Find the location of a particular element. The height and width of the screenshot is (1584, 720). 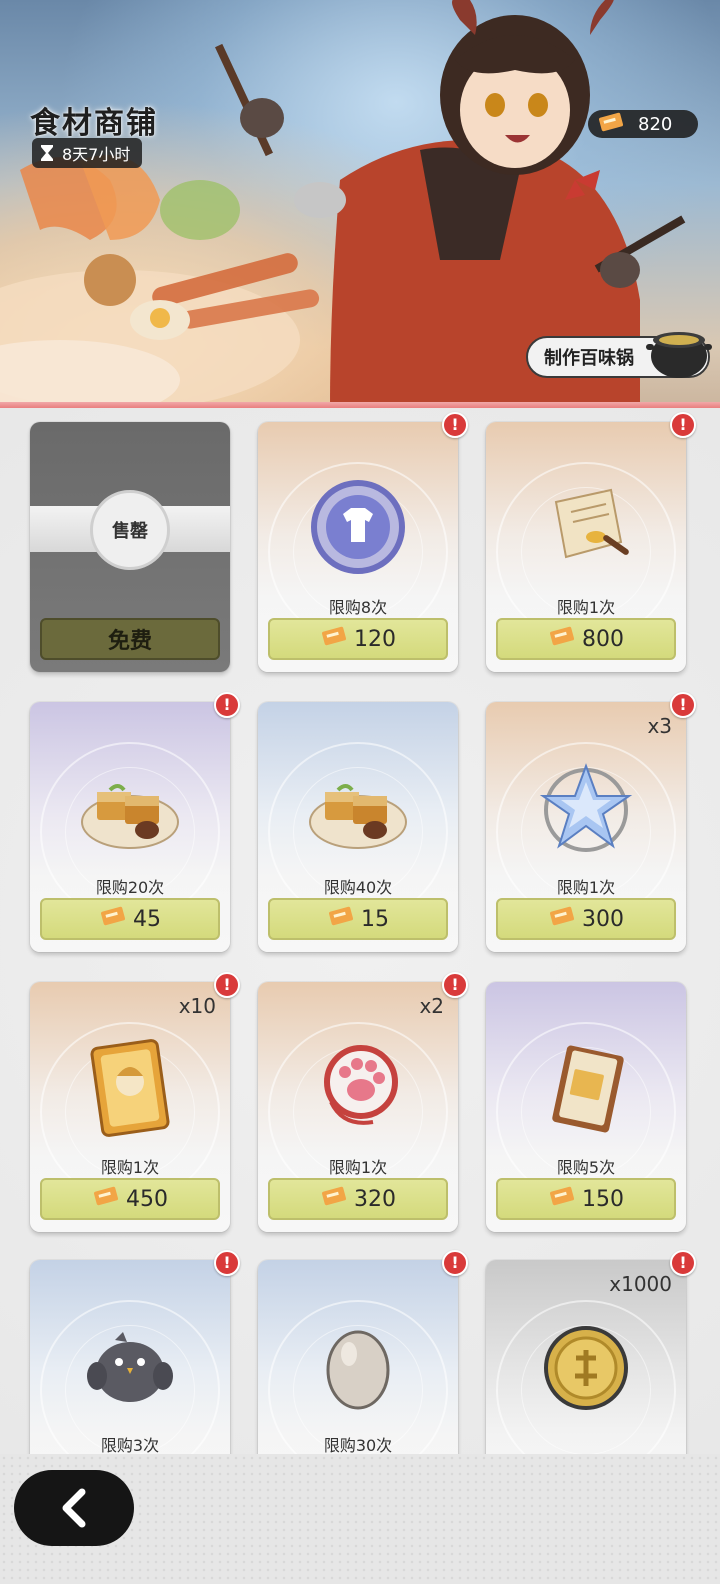

shop-item-paw-charm: x2 限购1次 320 ! is located at coordinates (363, 1102).